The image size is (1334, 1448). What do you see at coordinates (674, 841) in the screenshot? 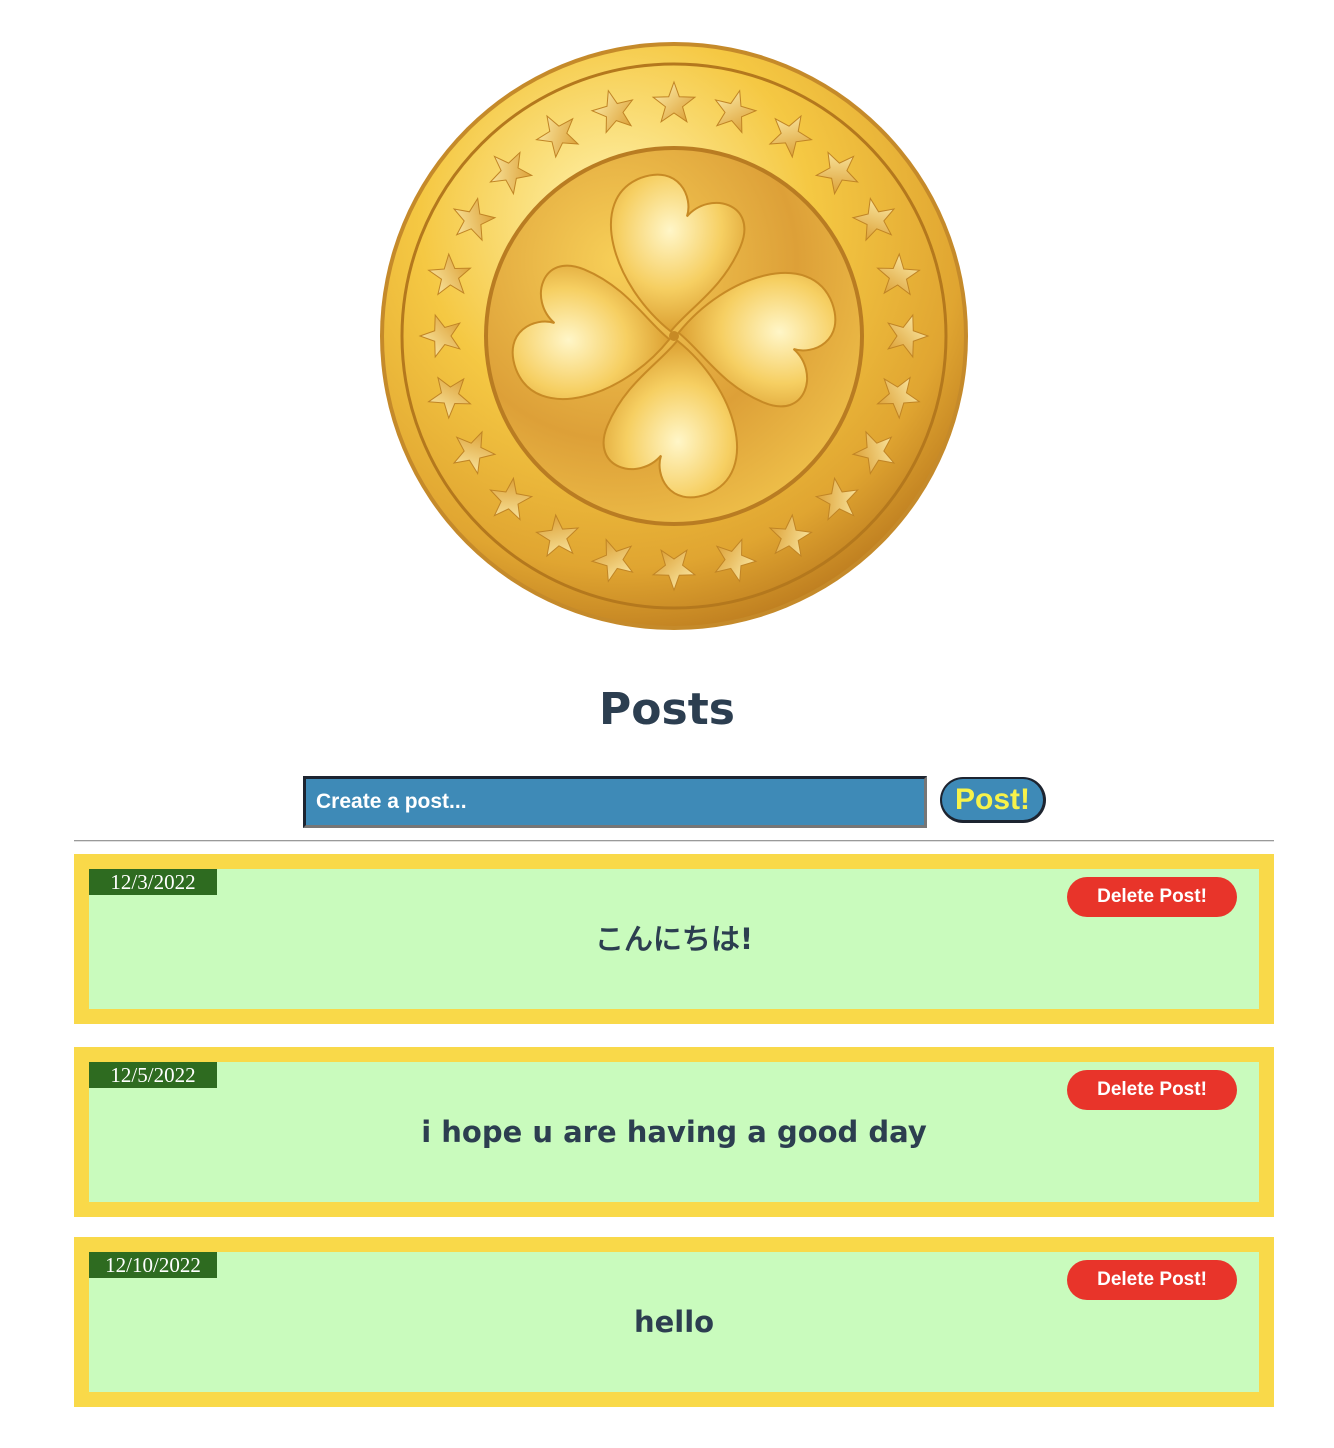
I see `divider` at bounding box center [674, 841].